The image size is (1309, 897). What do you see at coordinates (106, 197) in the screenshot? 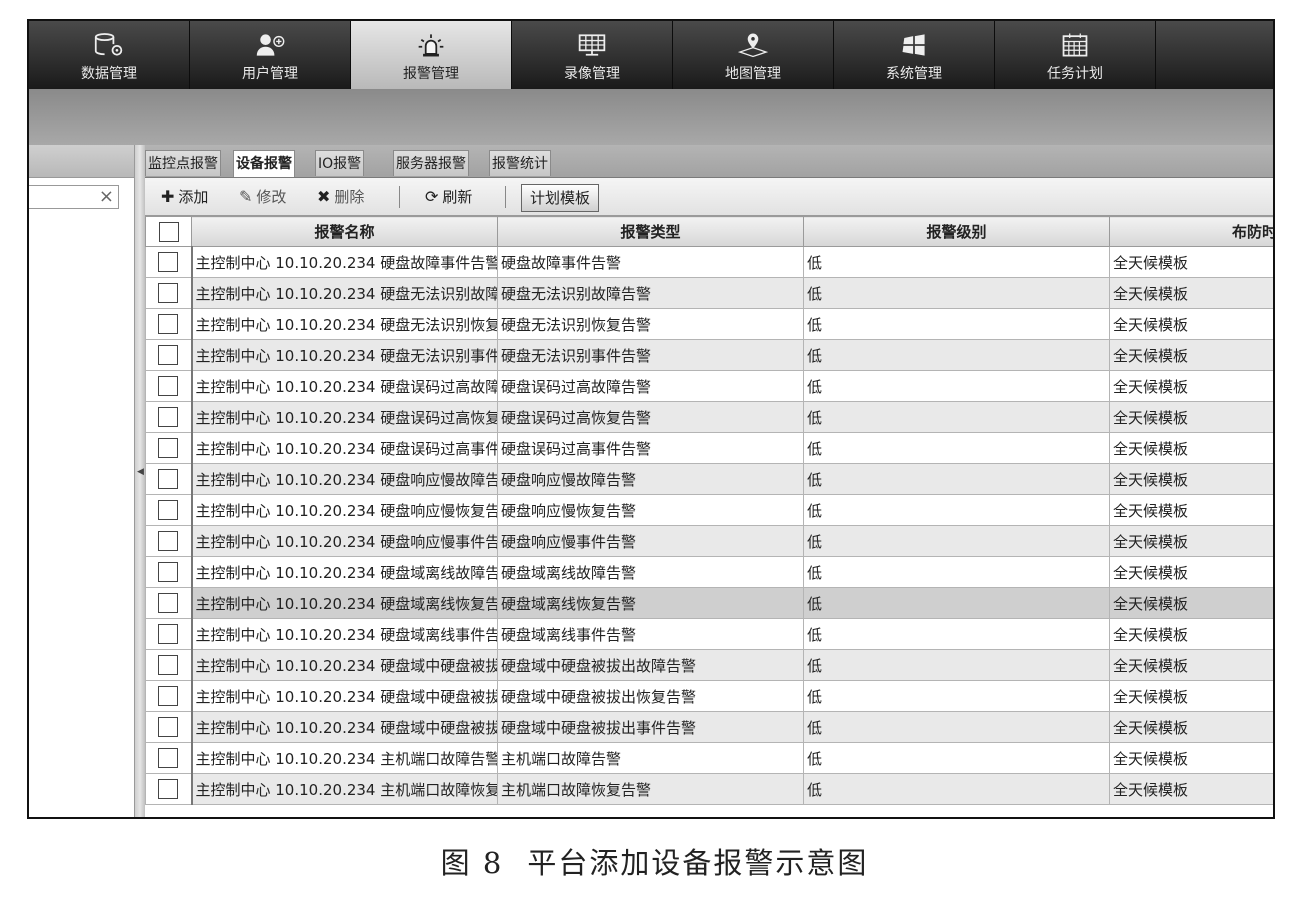
I see `clear-search-icon: ×` at bounding box center [106, 197].